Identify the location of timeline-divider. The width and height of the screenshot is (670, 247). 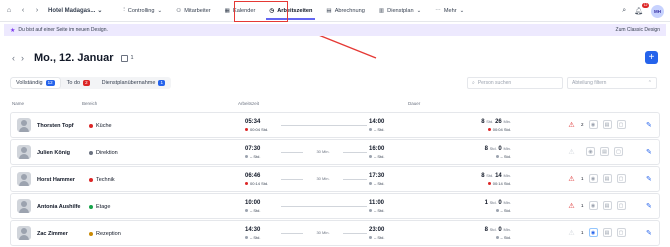
(324, 206).